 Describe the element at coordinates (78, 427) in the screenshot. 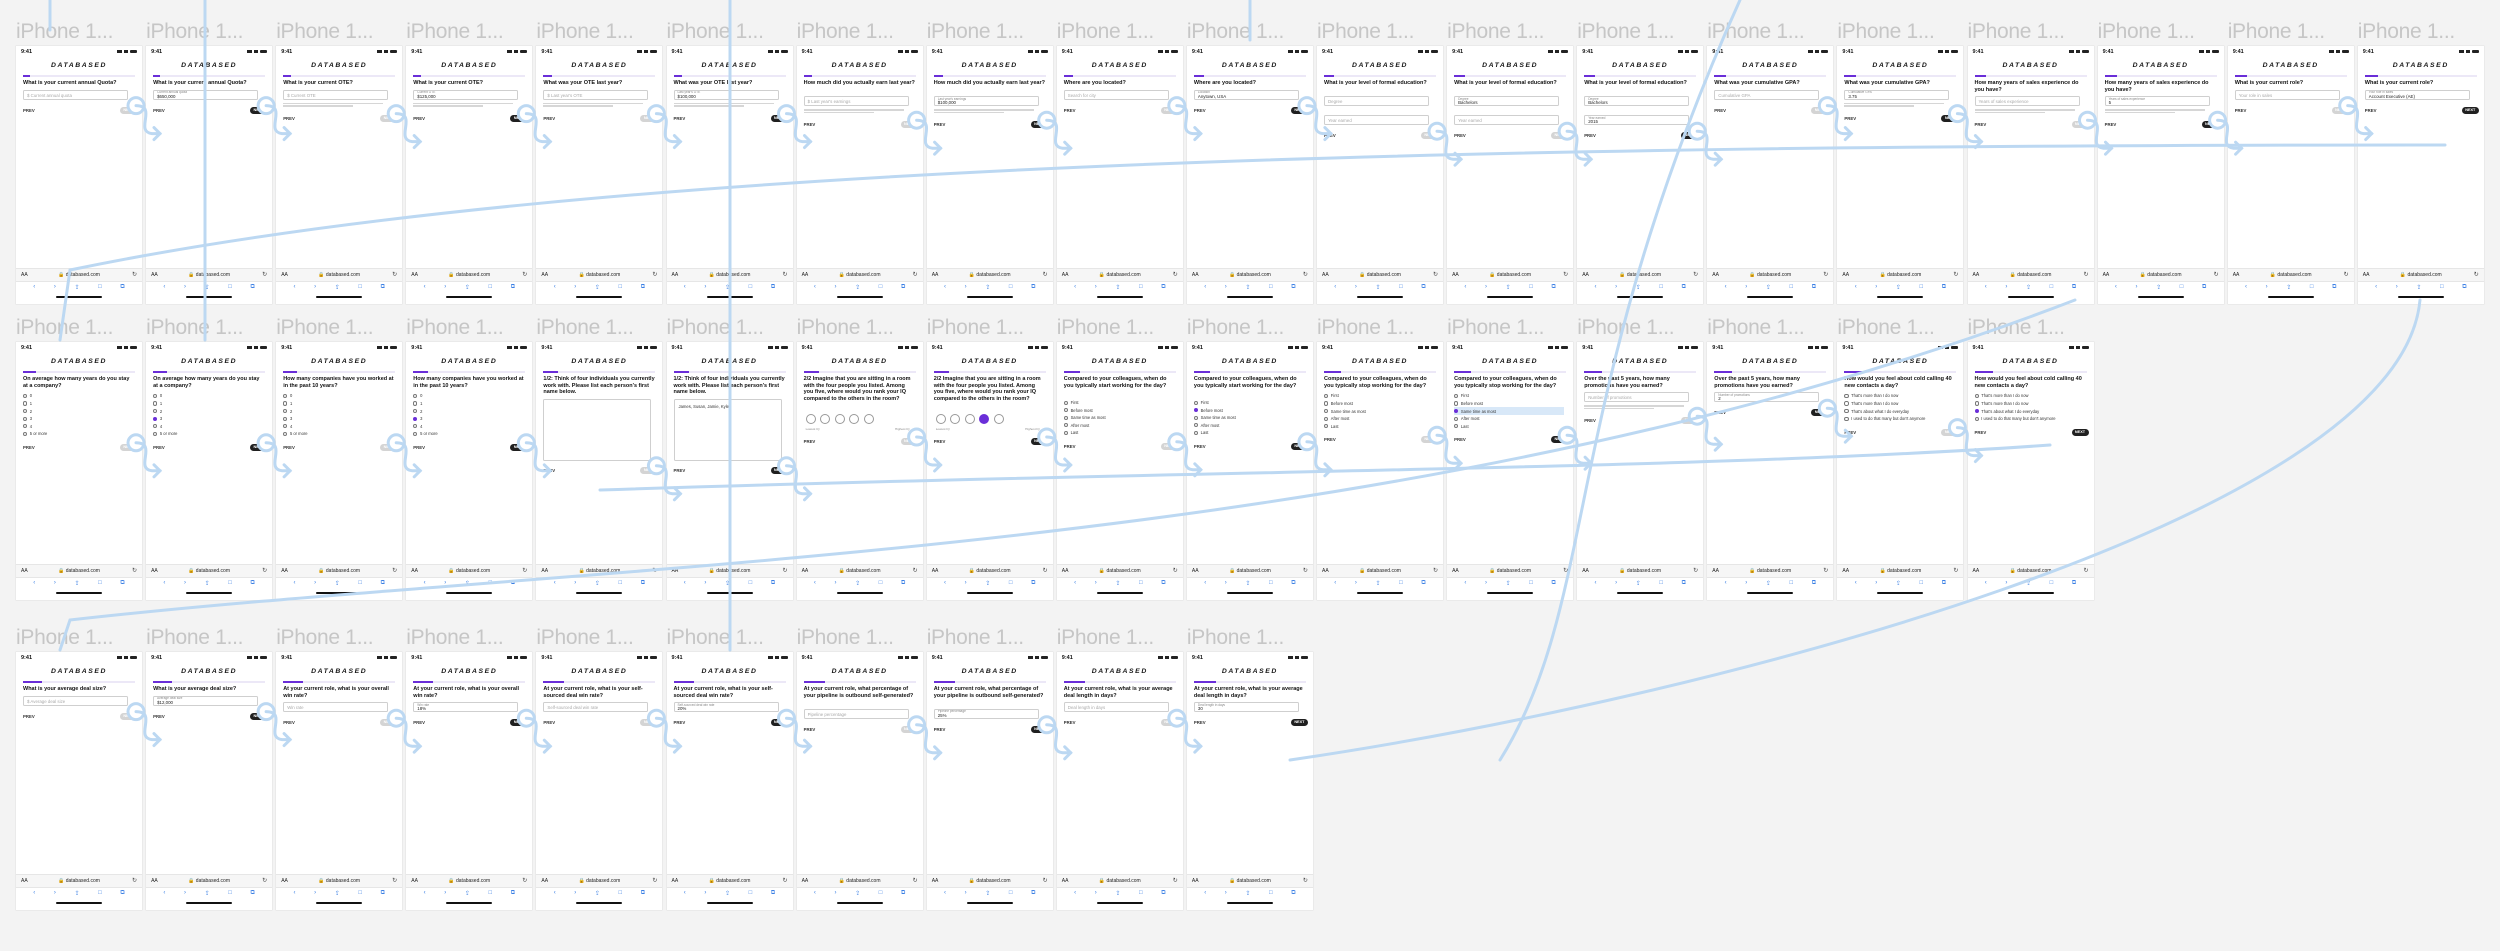

I see `radio-option: 4` at that location.